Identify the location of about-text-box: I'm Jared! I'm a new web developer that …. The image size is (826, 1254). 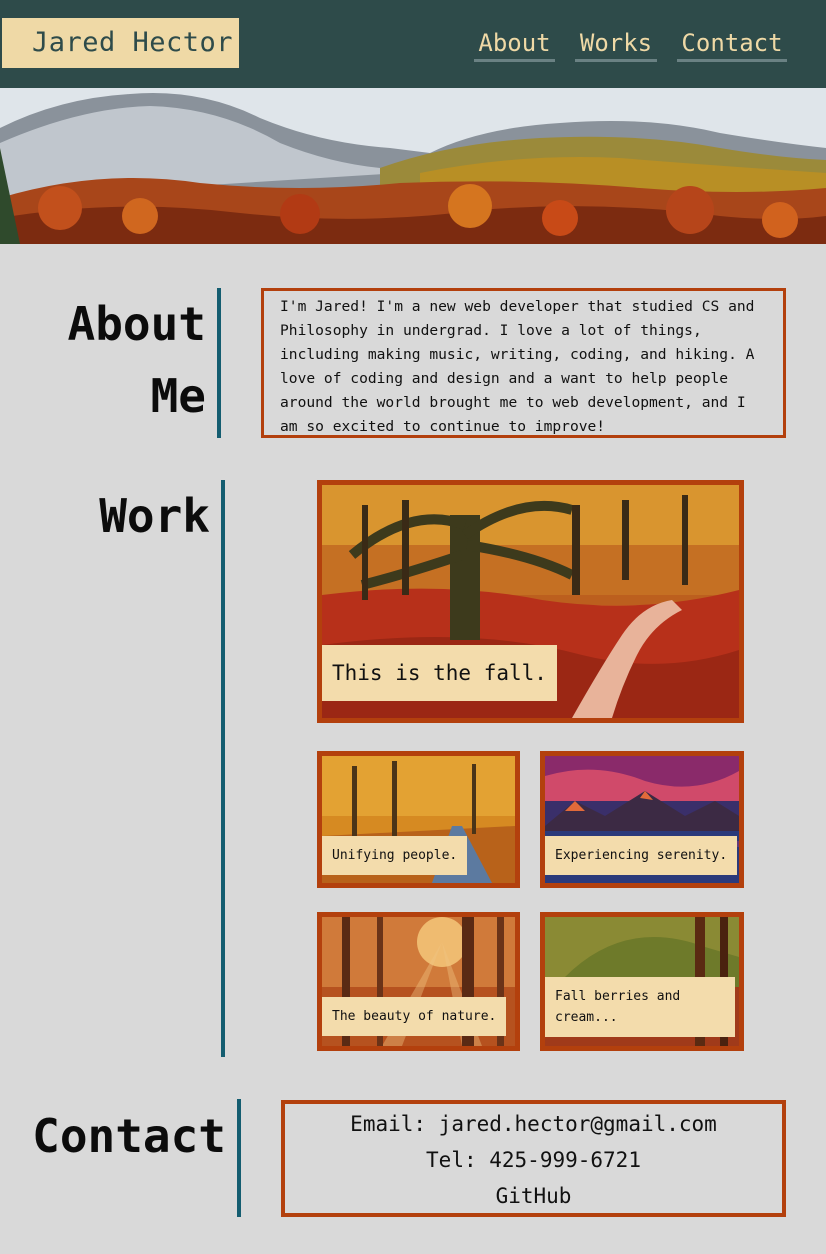
(523, 363).